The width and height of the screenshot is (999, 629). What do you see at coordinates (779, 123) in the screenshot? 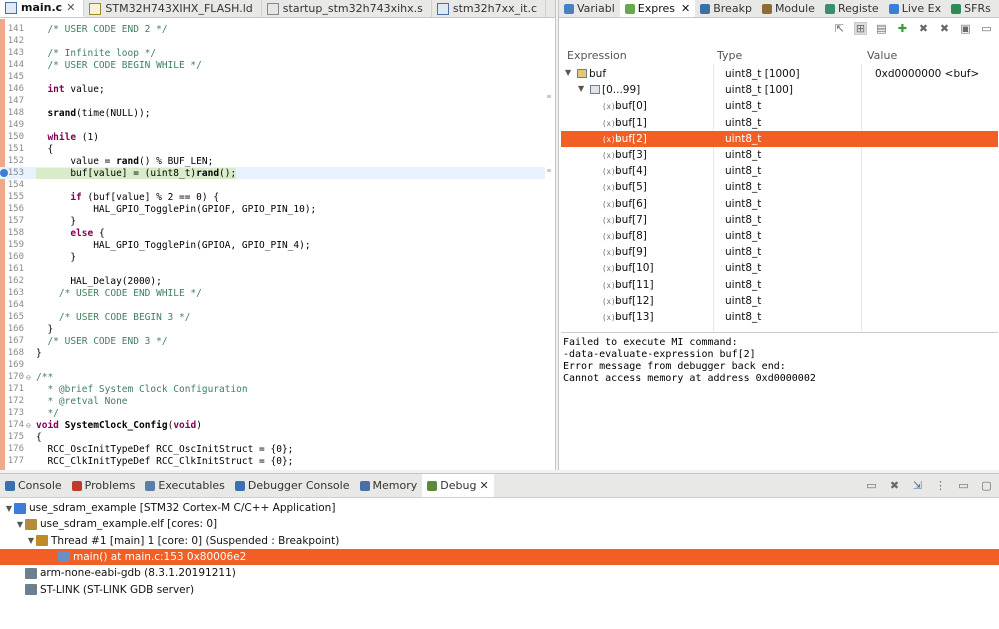
I see `expression-row: (x)= buf[1] uint8_t` at bounding box center [779, 123].